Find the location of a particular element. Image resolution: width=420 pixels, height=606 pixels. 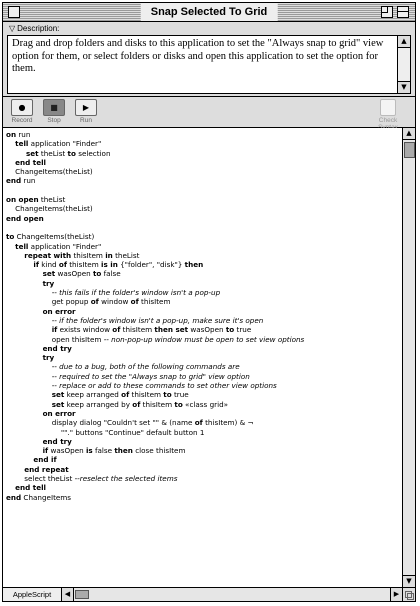

close-box-icon is located at coordinates (14, 12).